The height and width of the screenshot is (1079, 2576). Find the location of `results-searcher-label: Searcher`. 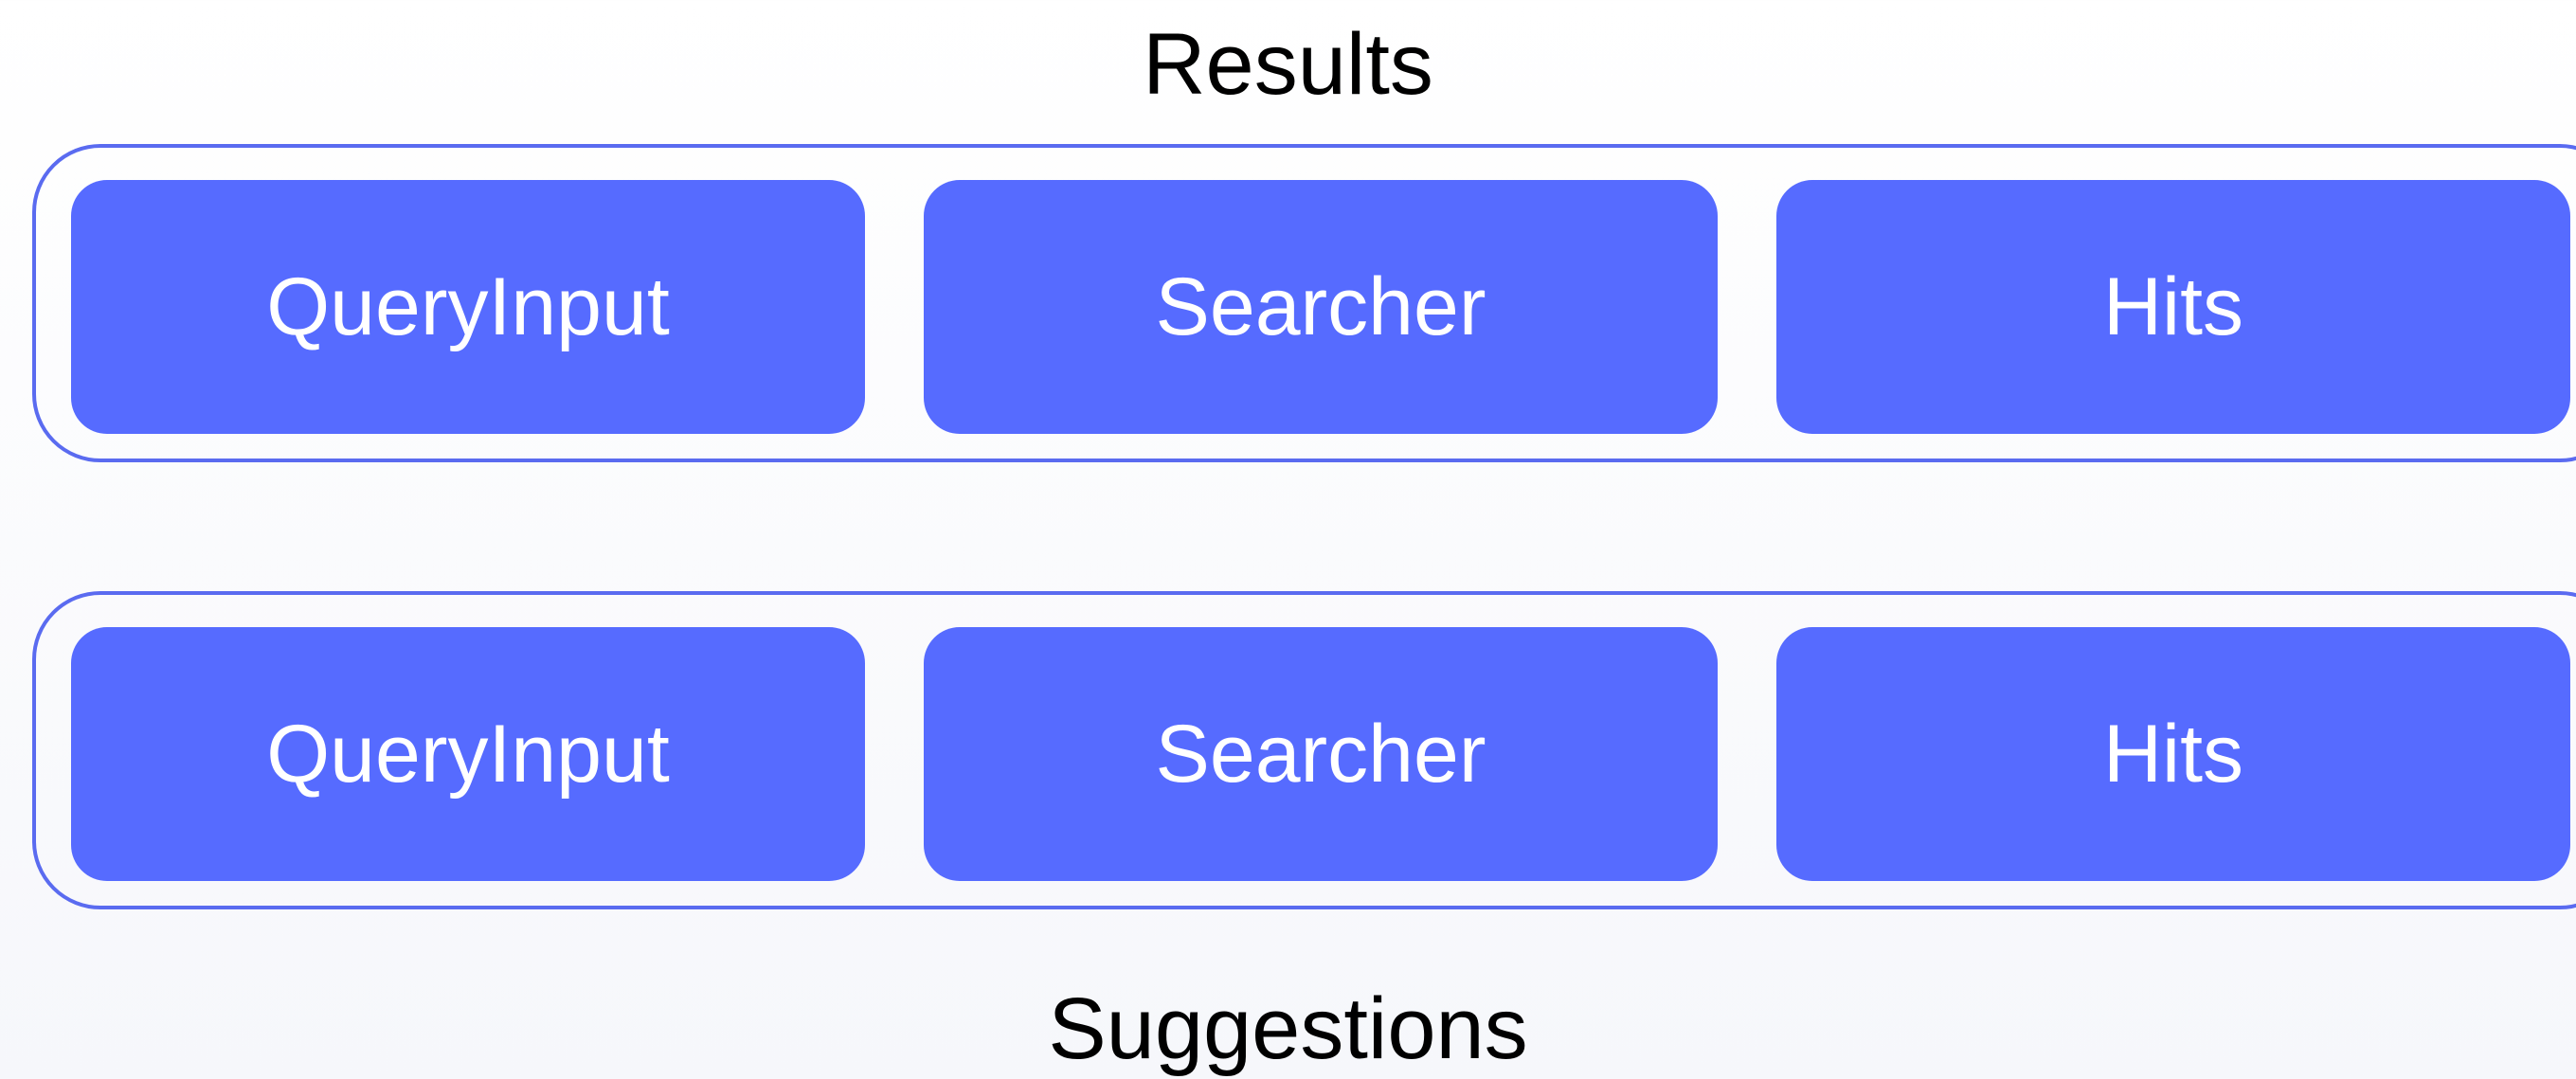

results-searcher-label: Searcher is located at coordinates (1320, 306).